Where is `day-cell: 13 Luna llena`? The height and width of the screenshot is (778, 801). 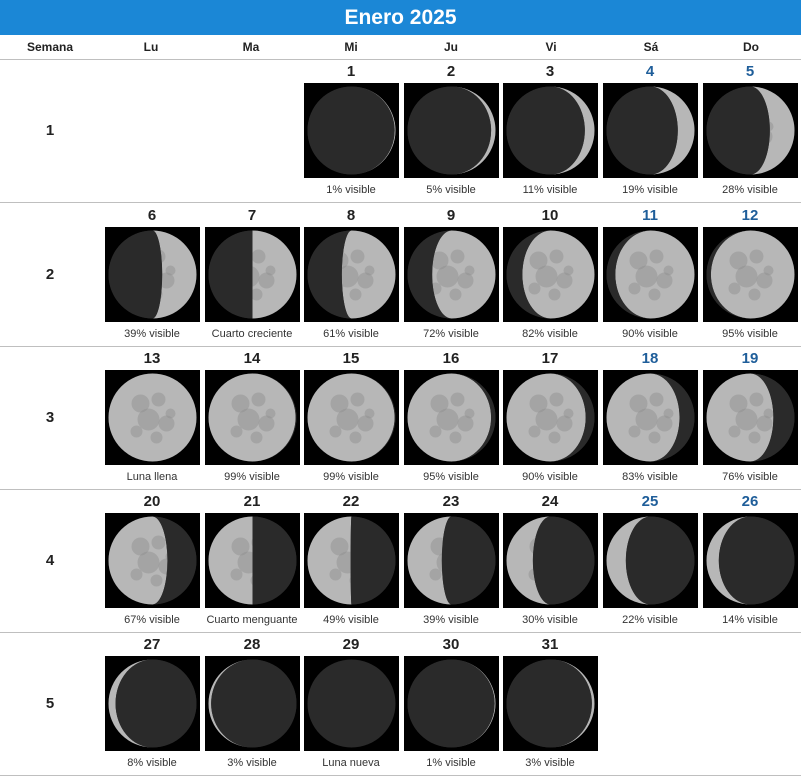 day-cell: 13 Luna llena is located at coordinates (152, 417).